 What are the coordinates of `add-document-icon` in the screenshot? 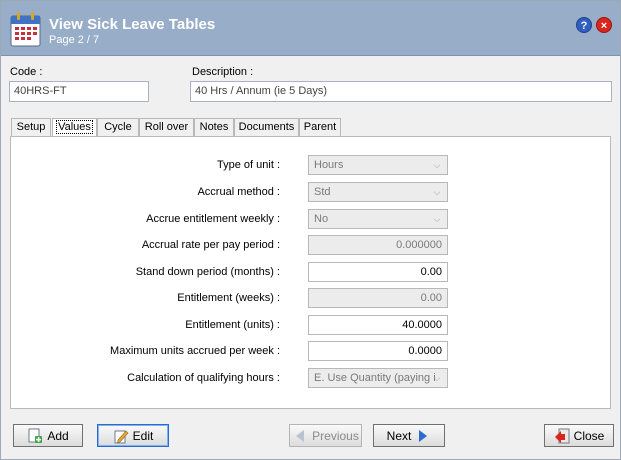 It's located at (35, 435).